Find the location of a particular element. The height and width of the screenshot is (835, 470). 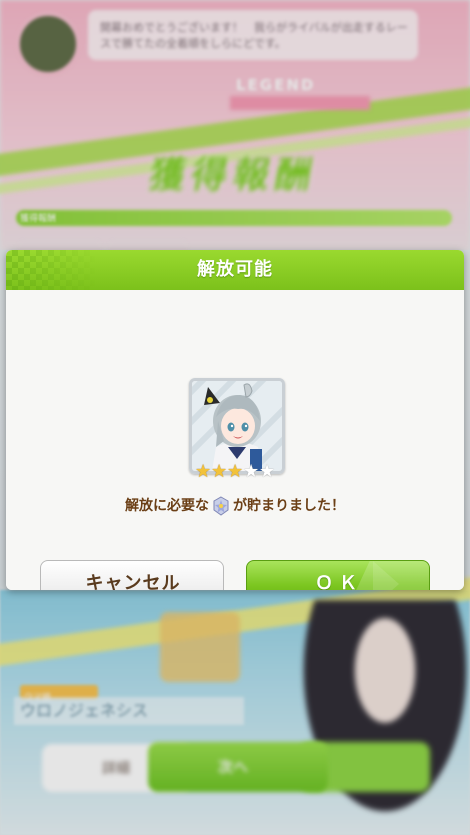

dialog-header: 解放可能 is located at coordinates (235, 270).